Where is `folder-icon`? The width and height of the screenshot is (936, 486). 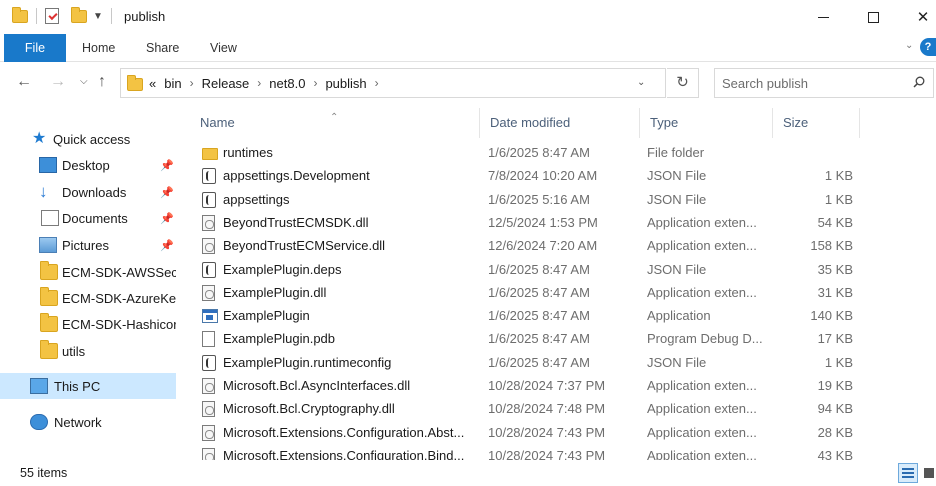 folder-icon is located at coordinates (135, 83).